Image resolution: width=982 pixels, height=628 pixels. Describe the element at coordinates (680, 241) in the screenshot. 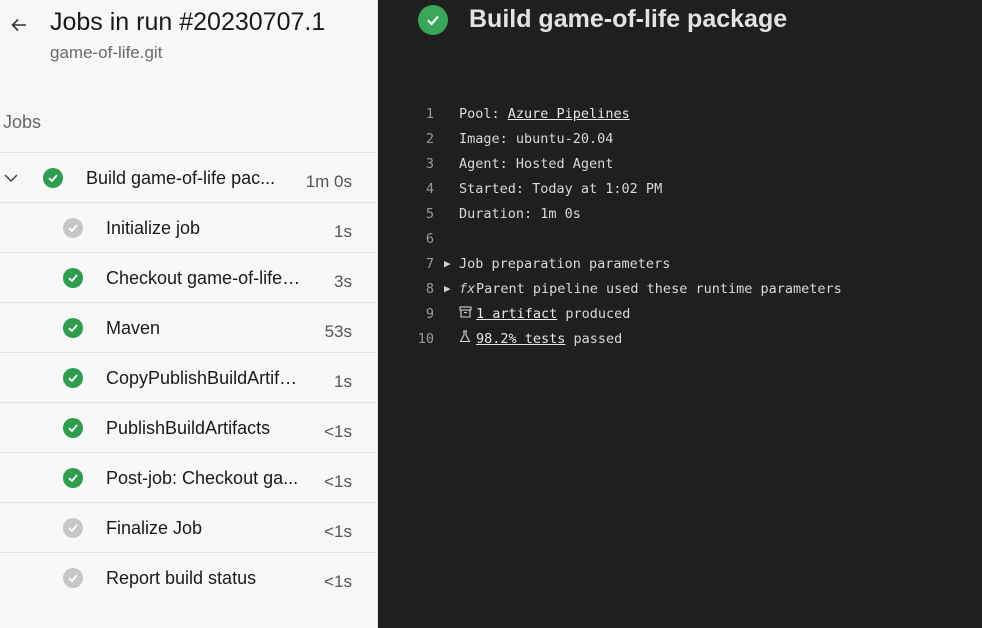

I see `log-line: 6` at that location.